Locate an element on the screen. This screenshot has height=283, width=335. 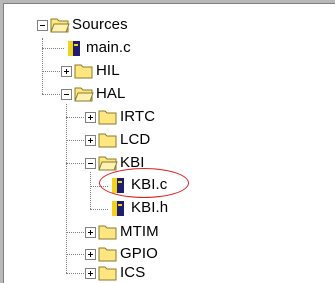
tree-node-main-c: main.c is located at coordinates (108, 48).